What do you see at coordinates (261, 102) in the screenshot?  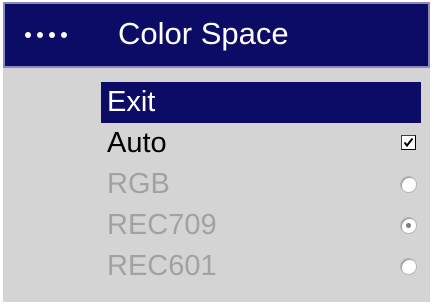 I see `menu-item-exit: Exit` at bounding box center [261, 102].